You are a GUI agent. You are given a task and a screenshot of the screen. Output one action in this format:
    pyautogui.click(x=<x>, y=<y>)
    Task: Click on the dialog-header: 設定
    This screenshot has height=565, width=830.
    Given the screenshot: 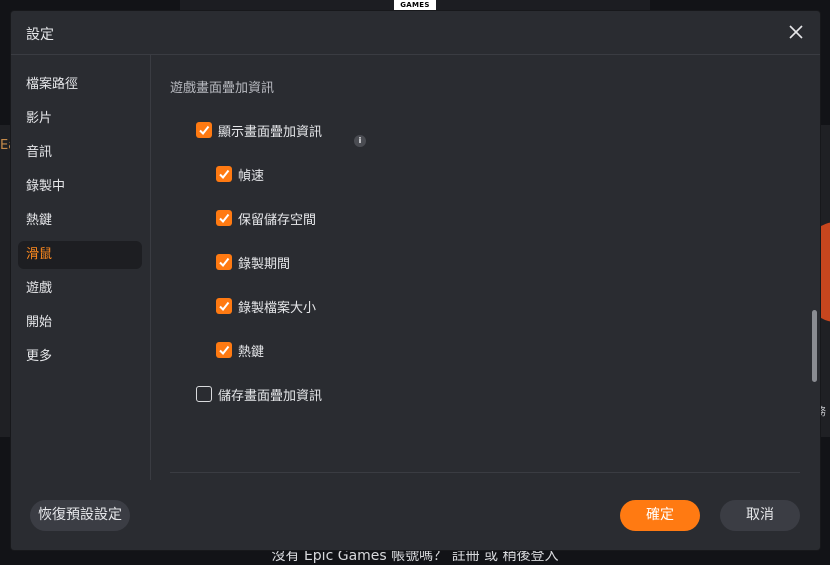 What is the action you would take?
    pyautogui.click(x=415, y=33)
    